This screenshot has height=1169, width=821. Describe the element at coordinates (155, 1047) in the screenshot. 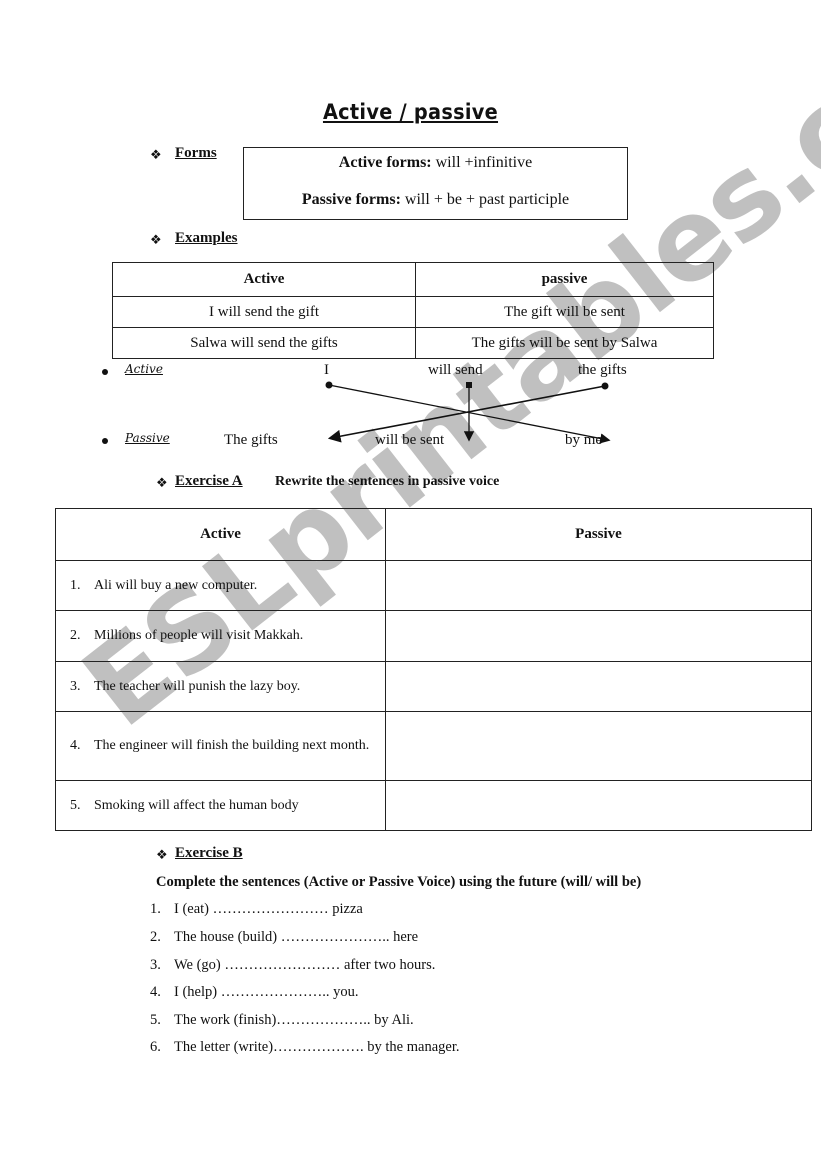

I see `item-number: 6.` at that location.